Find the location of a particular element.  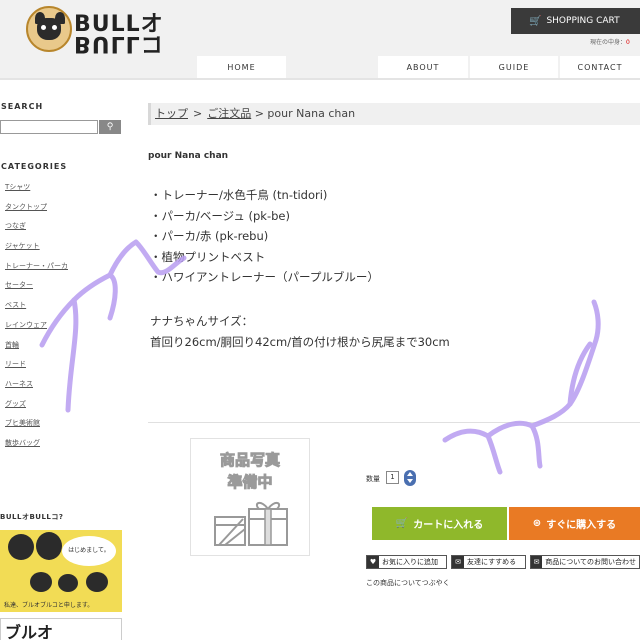

category-item: 散歩バッグ is located at coordinates (36, 448).